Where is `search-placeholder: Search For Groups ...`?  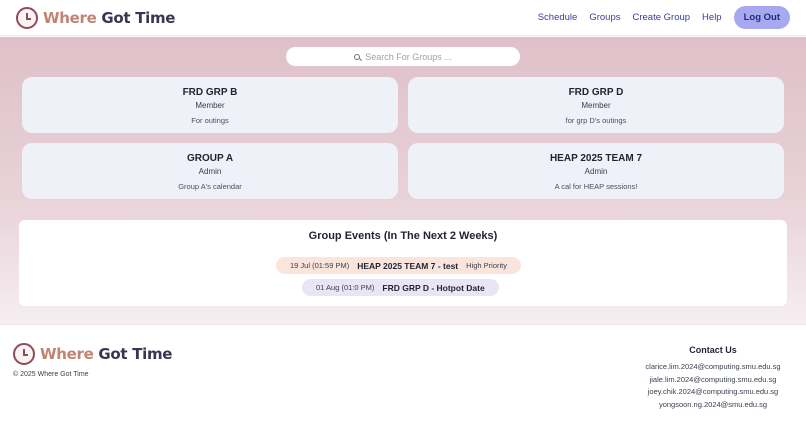
search-placeholder: Search For Groups ... is located at coordinates (408, 56).